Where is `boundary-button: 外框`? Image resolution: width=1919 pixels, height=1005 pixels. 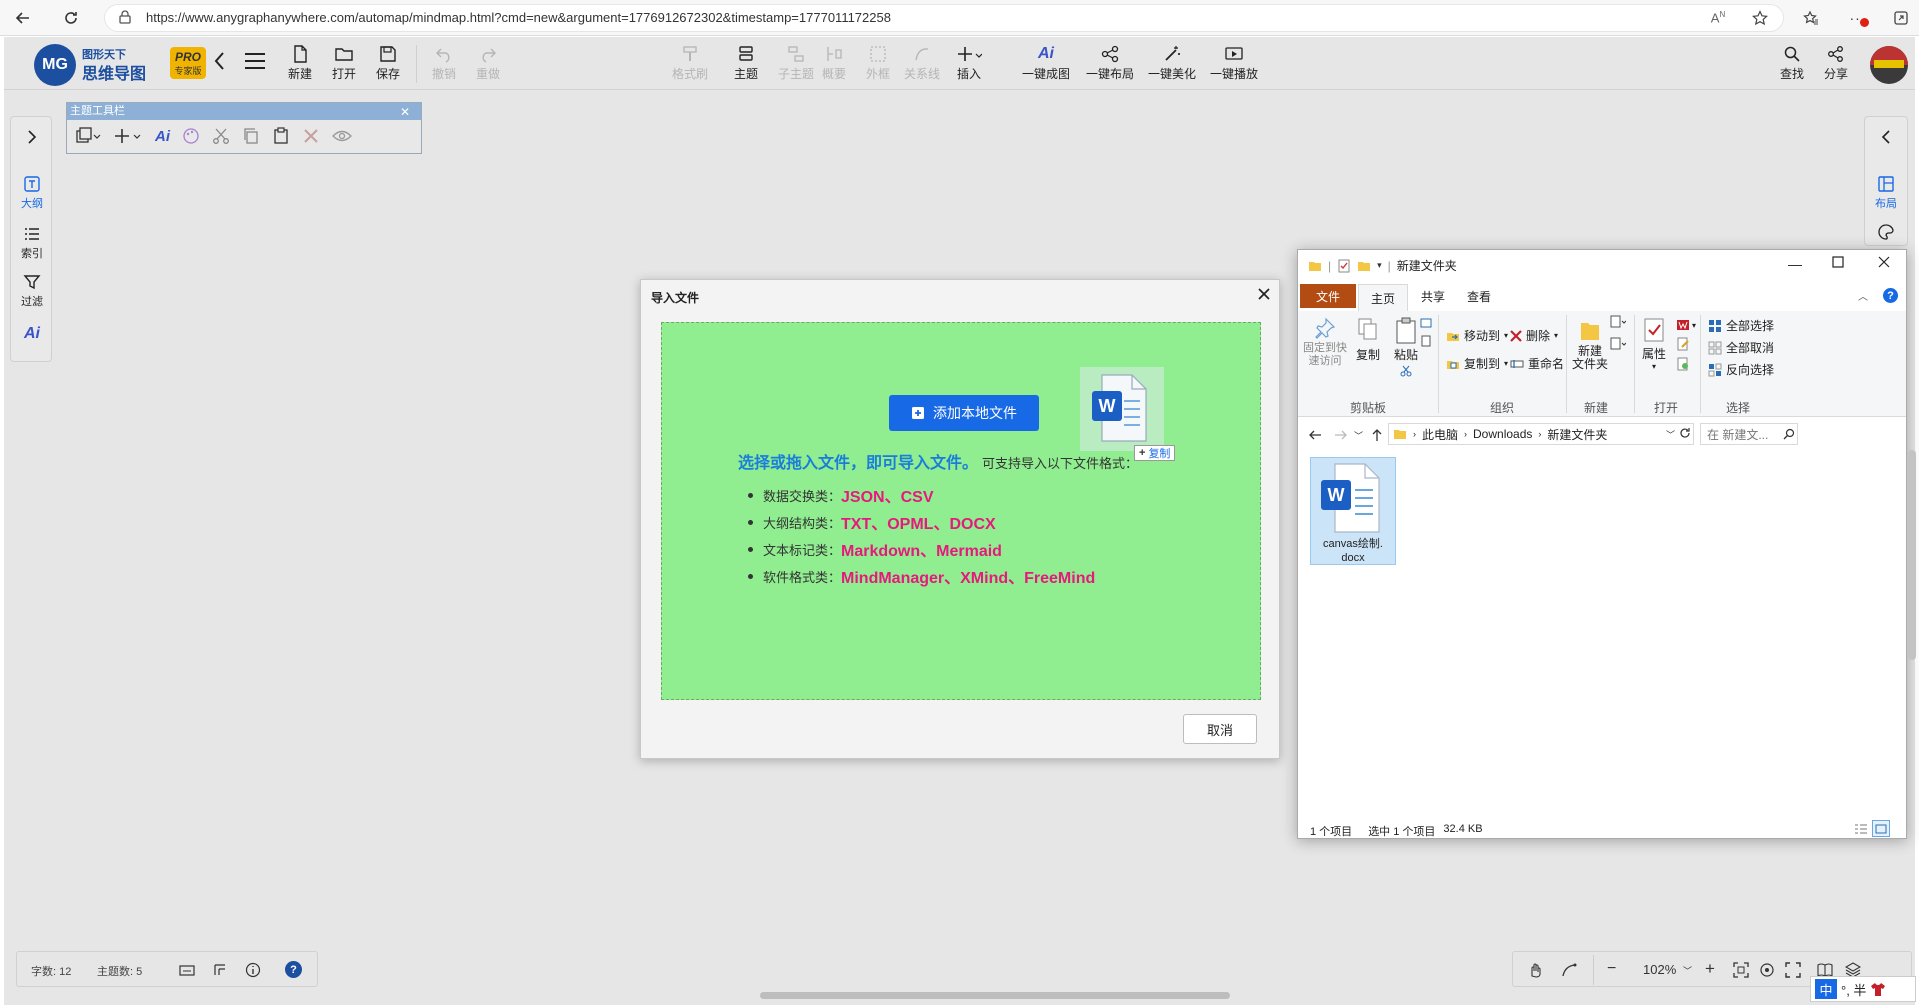
boundary-button: 外框 is located at coordinates (878, 65).